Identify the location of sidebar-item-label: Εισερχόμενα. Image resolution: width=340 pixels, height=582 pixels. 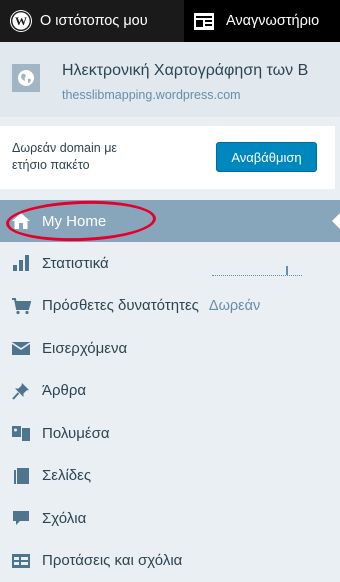
(84, 348).